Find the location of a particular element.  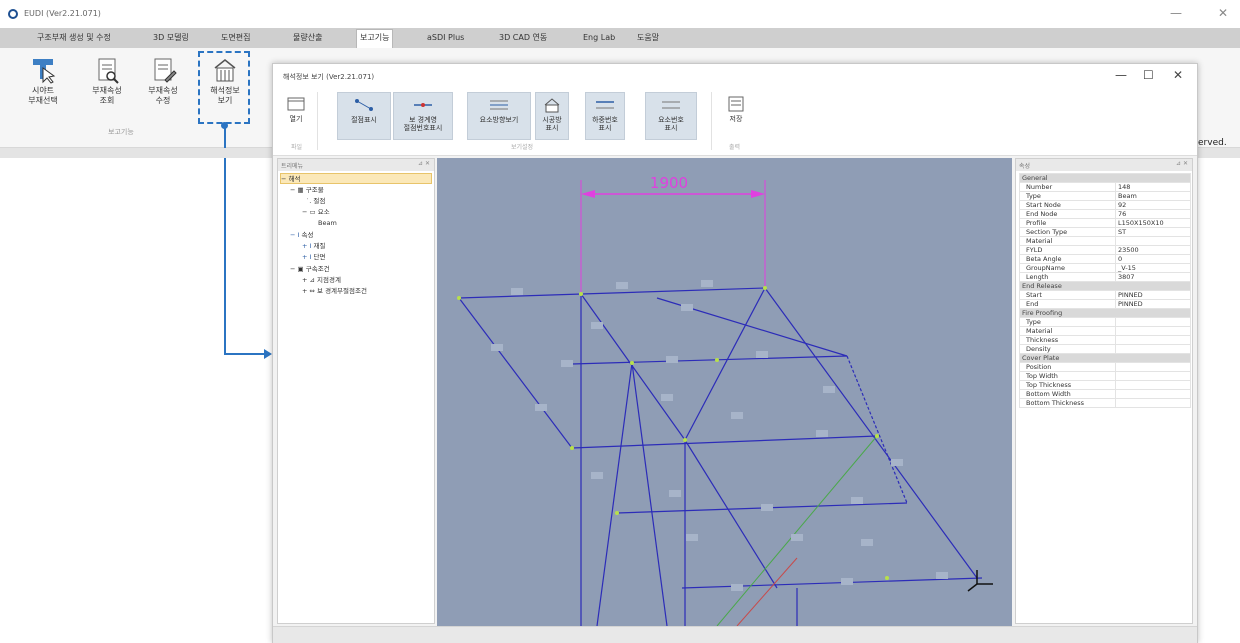

menu-tab-eng-lab: Eng Lab is located at coordinates (599, 38).